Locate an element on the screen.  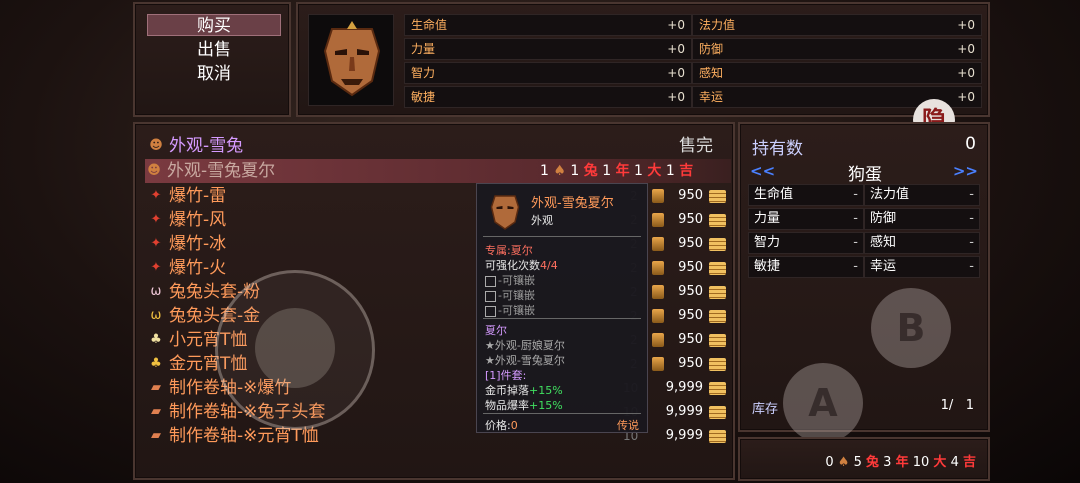
prev-pet-button: << is located at coordinates (762, 171).